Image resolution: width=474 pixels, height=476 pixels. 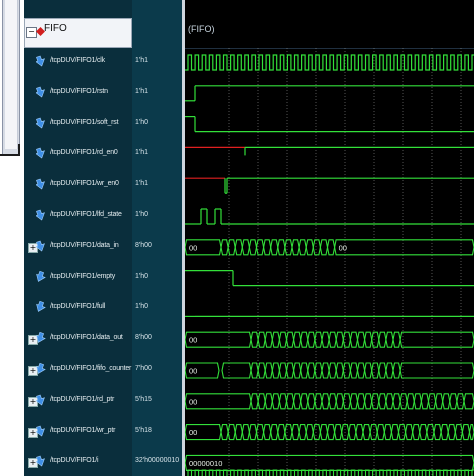 I want to click on signal-row-clk: +/tcpDUV/FIFO1/clk, so click(x=78, y=63).